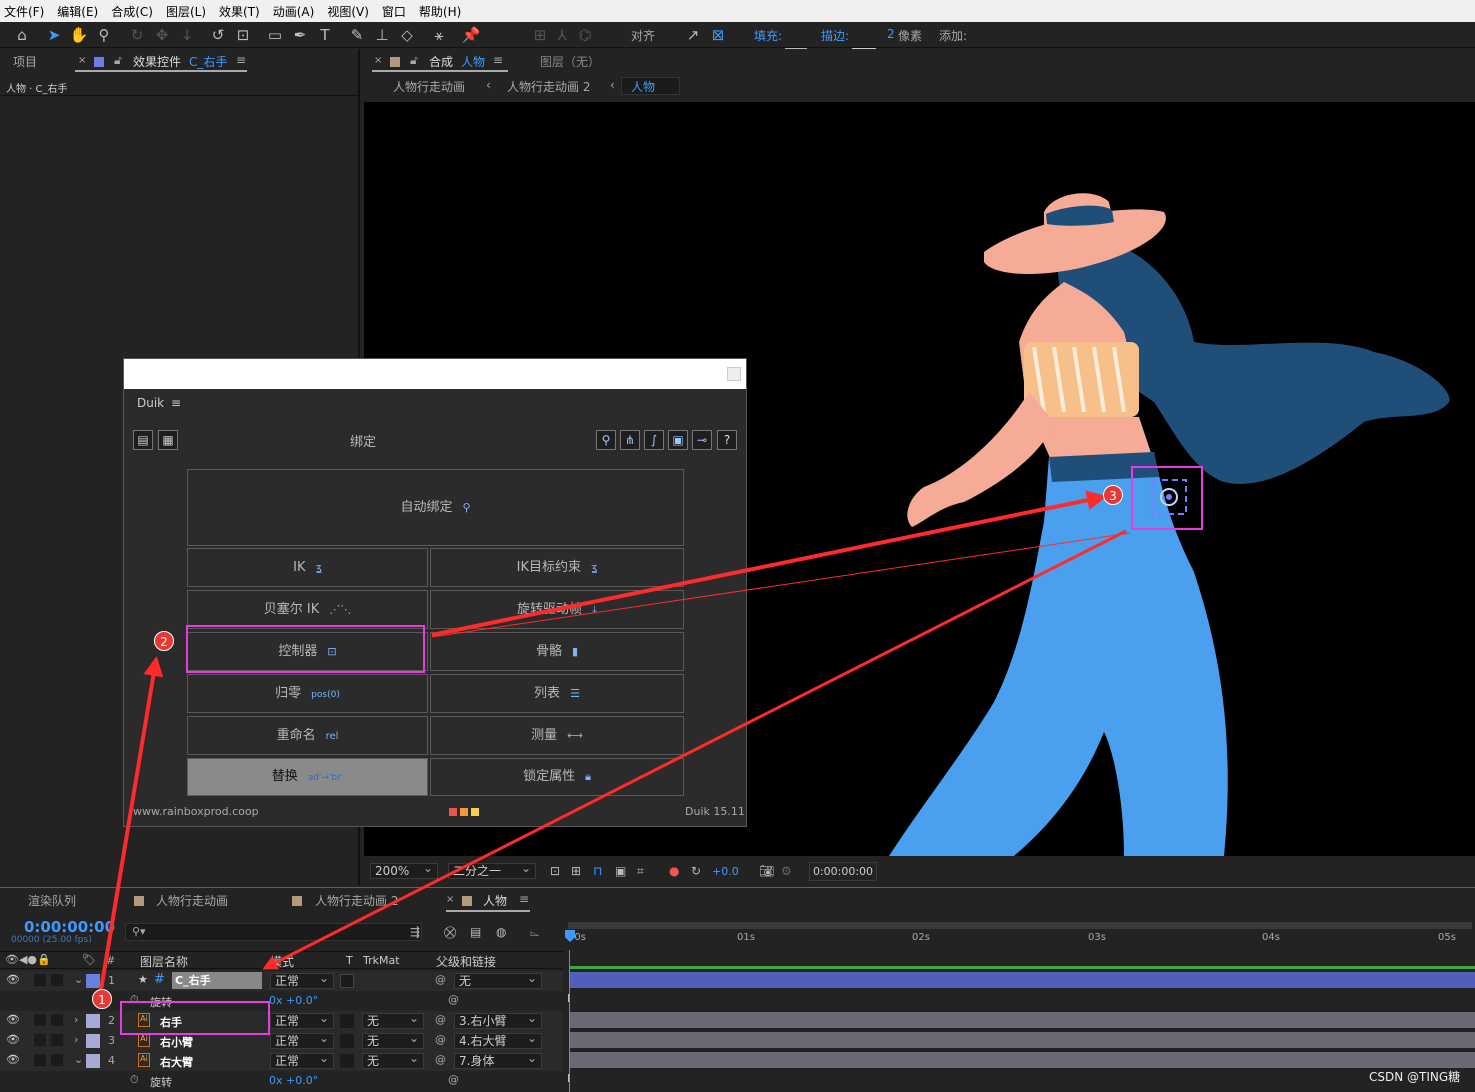 The height and width of the screenshot is (1092, 1475). What do you see at coordinates (186, 11) in the screenshot?
I see `menu-layer: 图层(L)` at bounding box center [186, 11].